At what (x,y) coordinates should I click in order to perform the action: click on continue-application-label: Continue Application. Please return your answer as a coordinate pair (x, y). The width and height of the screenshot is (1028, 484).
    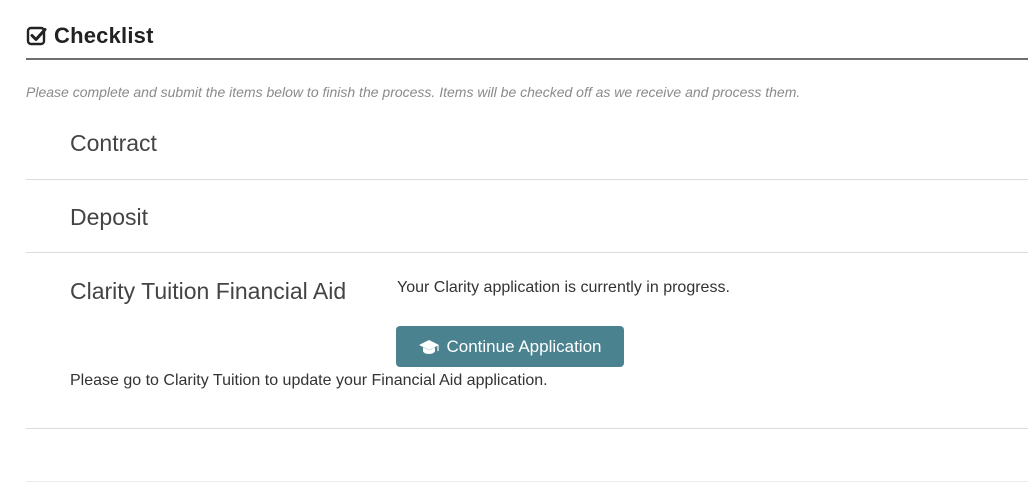
    Looking at the image, I should click on (524, 346).